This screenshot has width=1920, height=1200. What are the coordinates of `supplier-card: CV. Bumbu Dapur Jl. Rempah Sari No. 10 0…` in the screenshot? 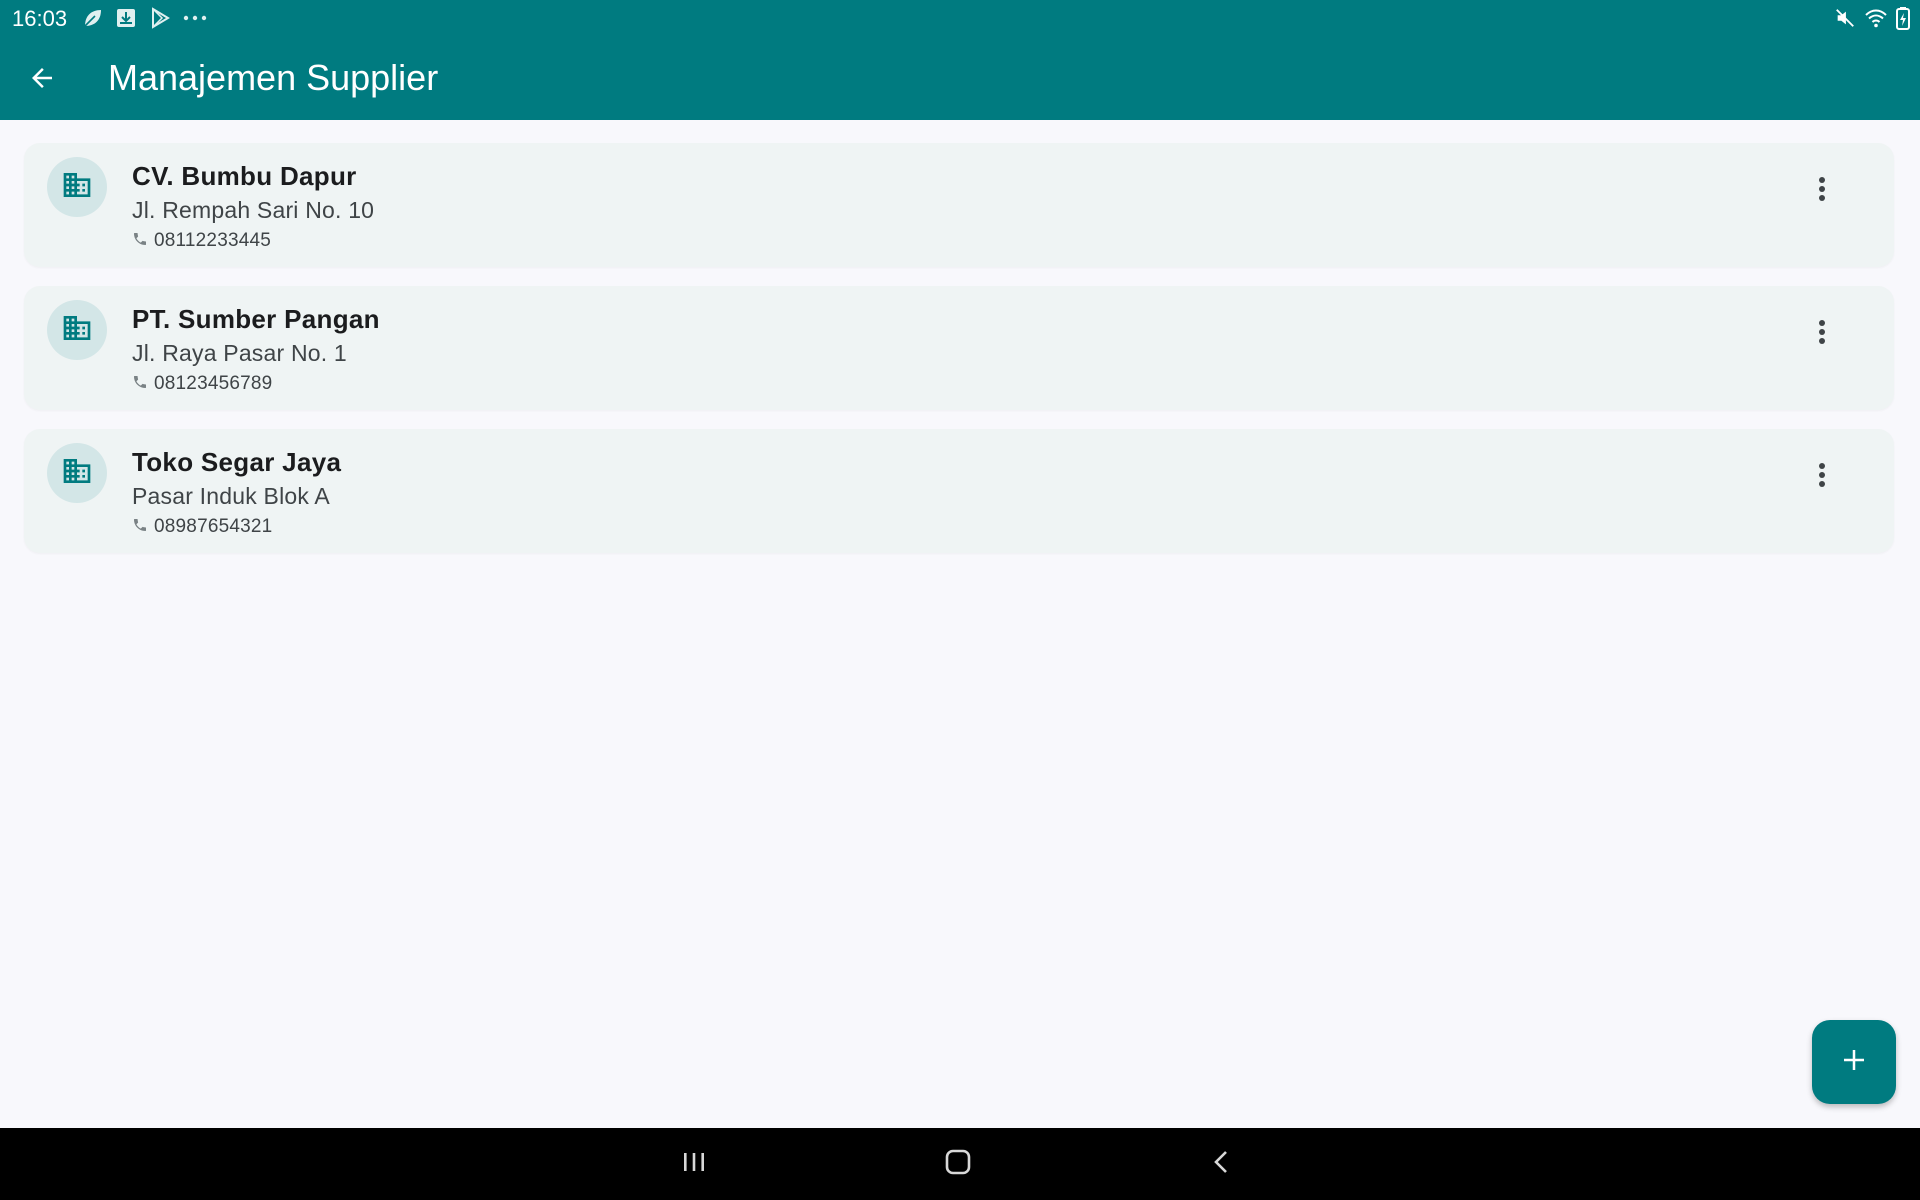 It's located at (959, 205).